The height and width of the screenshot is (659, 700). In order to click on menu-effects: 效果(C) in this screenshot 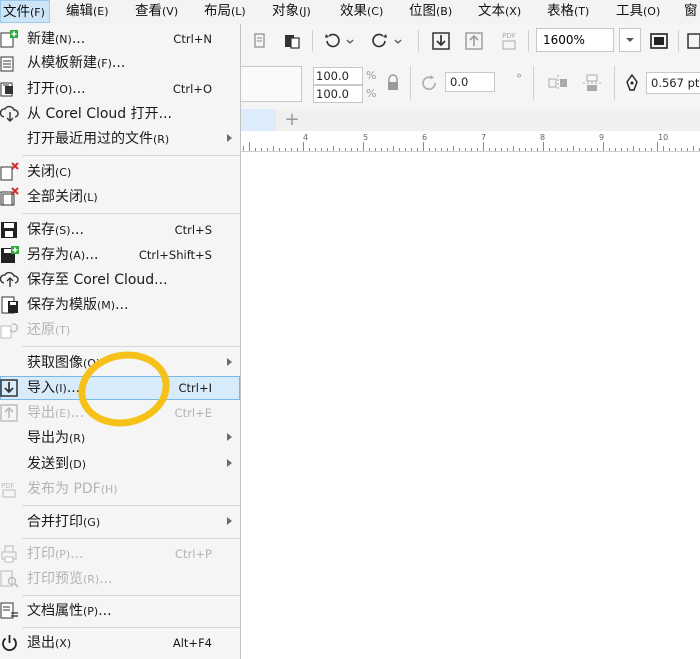, I will do `click(361, 11)`.